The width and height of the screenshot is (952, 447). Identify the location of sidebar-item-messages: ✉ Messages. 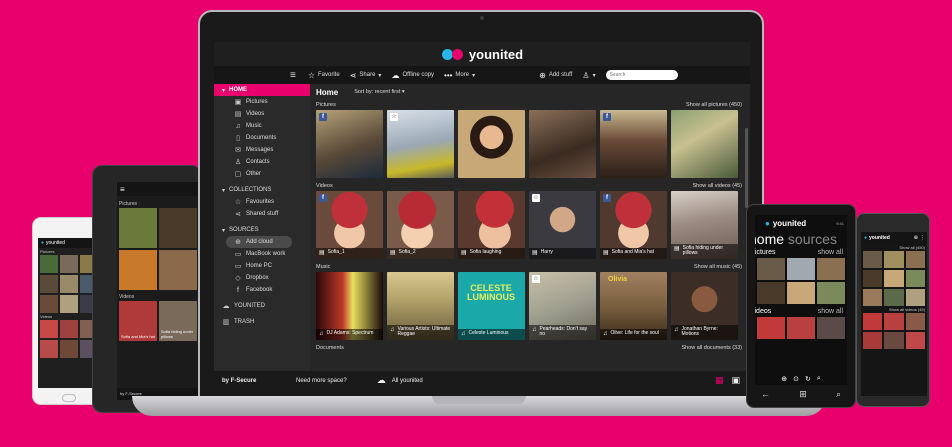
(262, 150).